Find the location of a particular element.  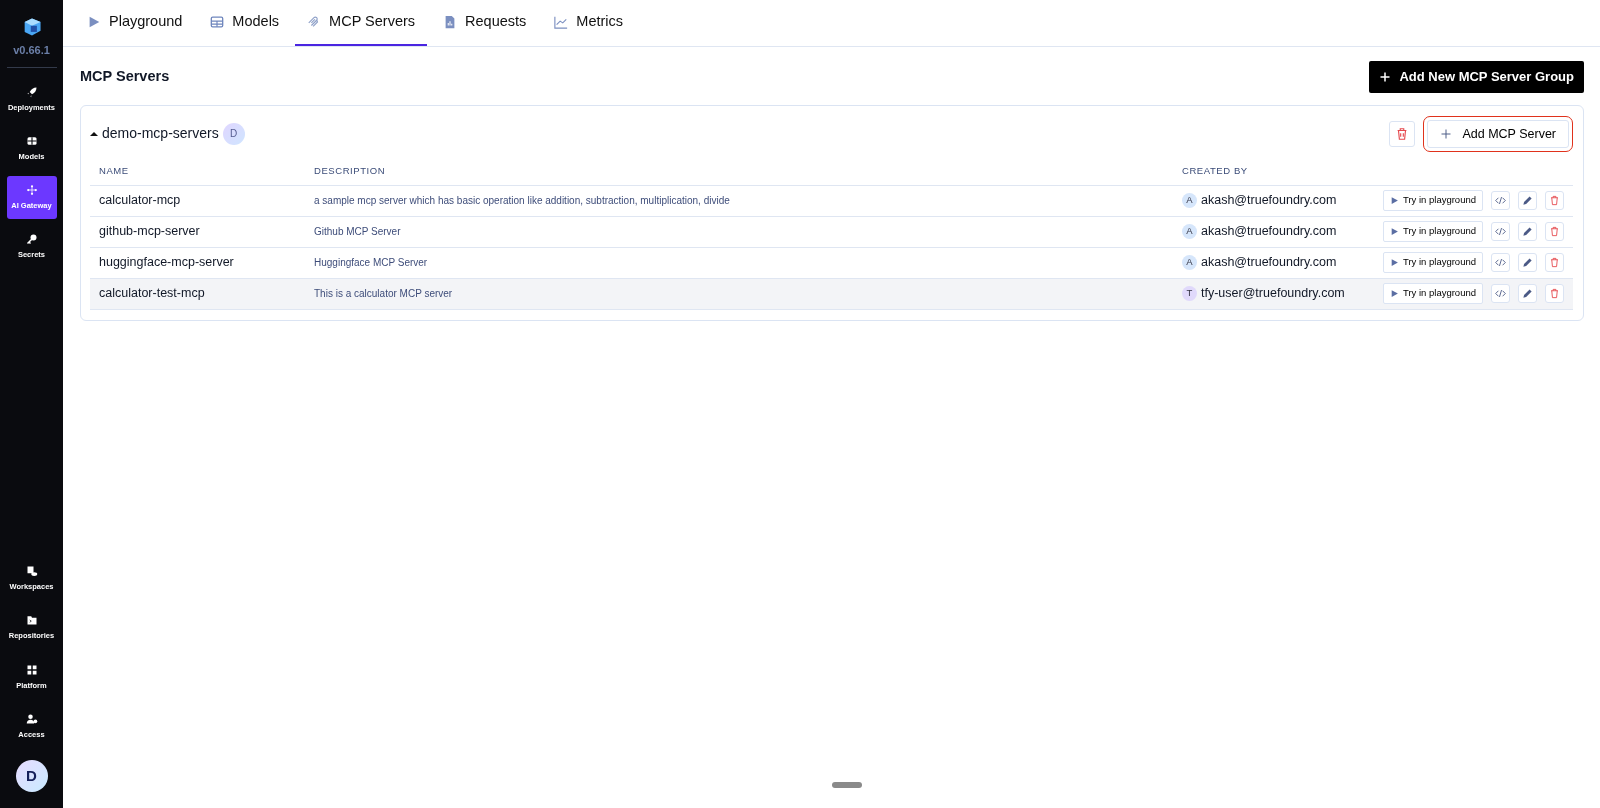

network-icon is located at coordinates (31, 190).